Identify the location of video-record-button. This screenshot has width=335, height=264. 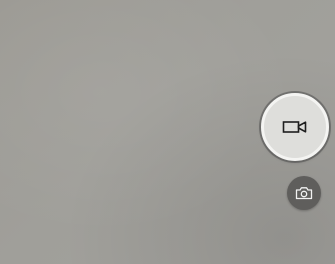
(295, 127).